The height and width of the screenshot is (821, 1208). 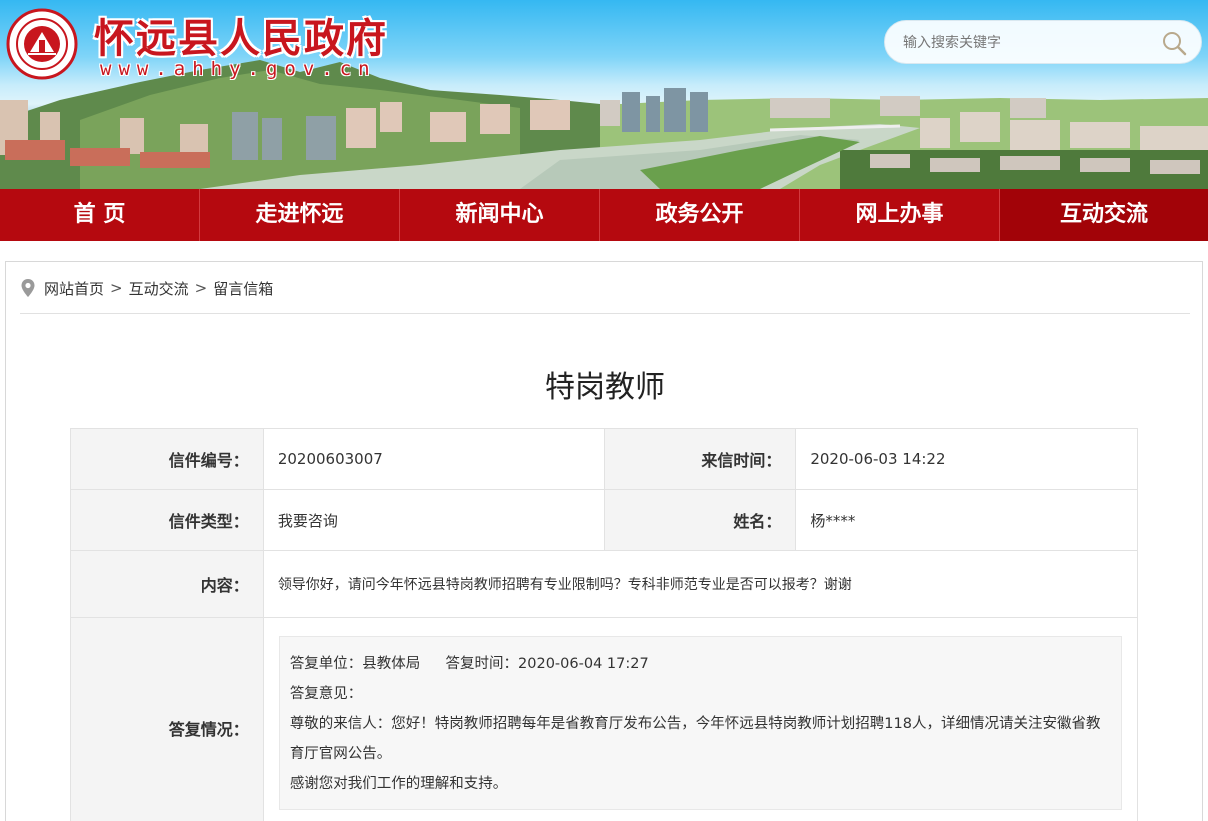 What do you see at coordinates (1028, 43) in the screenshot?
I see `search-input` at bounding box center [1028, 43].